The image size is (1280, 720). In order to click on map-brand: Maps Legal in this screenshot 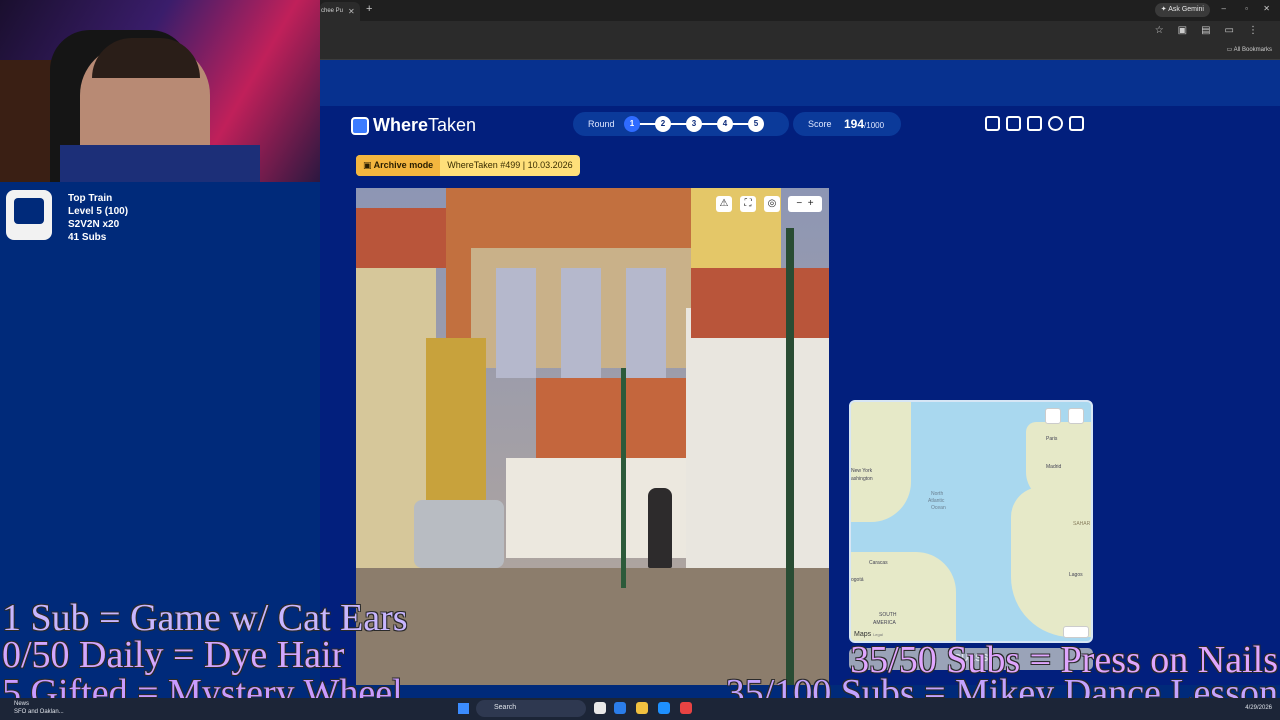, I will do `click(868, 634)`.